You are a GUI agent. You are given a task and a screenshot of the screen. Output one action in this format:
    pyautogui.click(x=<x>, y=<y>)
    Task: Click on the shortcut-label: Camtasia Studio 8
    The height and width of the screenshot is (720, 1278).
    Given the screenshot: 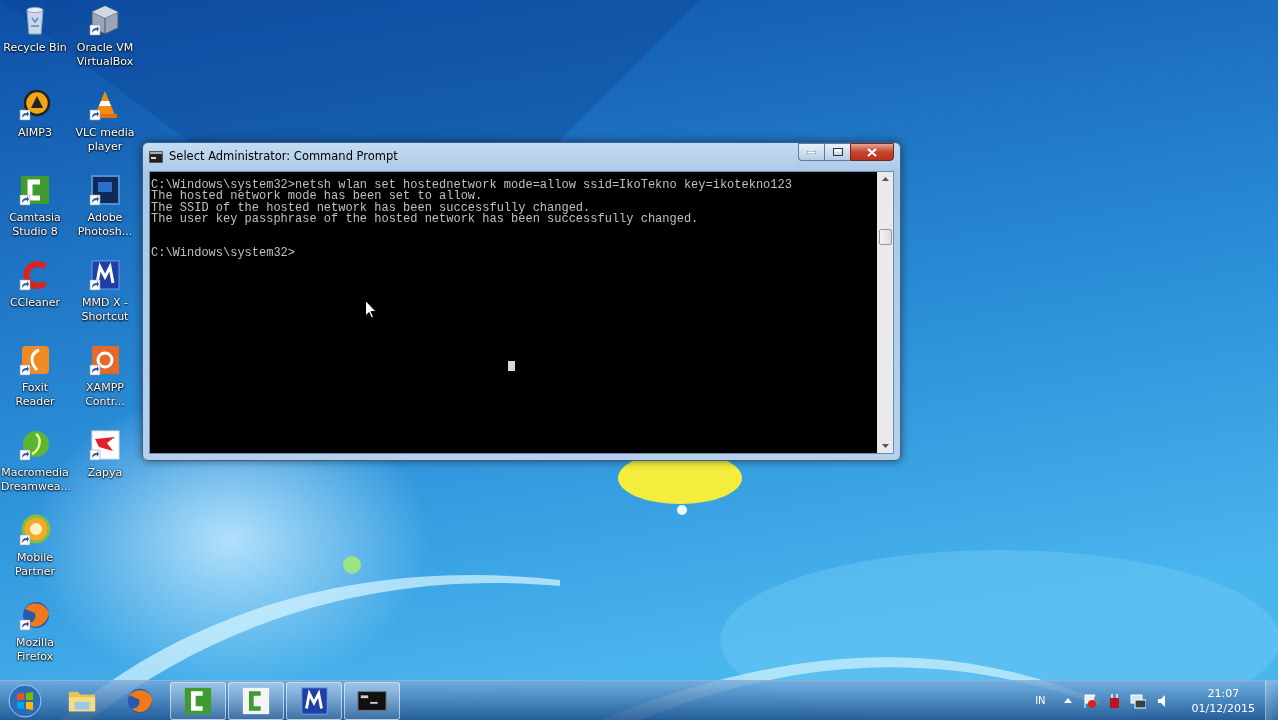 What is the action you would take?
    pyautogui.click(x=35, y=225)
    